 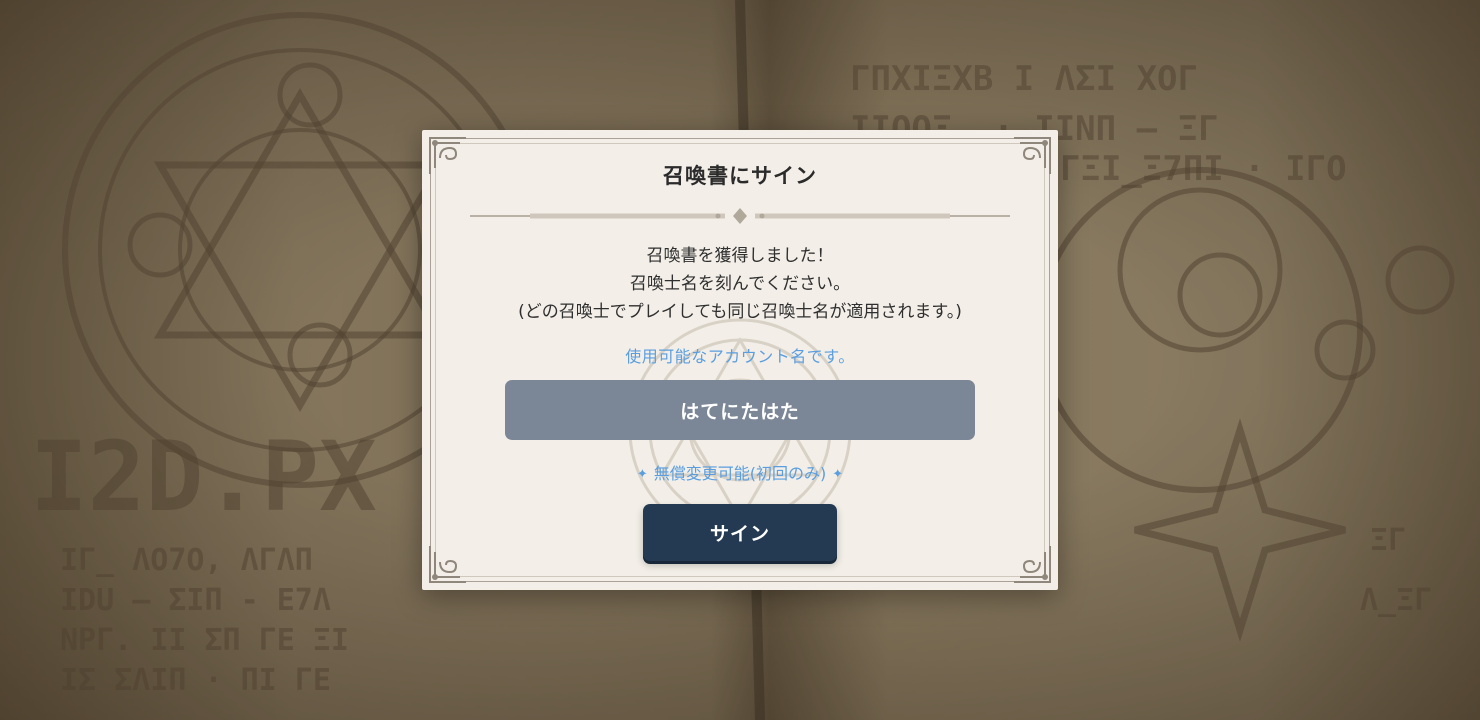 I want to click on message-line: 召喚士名を刻んでください。, so click(x=740, y=284).